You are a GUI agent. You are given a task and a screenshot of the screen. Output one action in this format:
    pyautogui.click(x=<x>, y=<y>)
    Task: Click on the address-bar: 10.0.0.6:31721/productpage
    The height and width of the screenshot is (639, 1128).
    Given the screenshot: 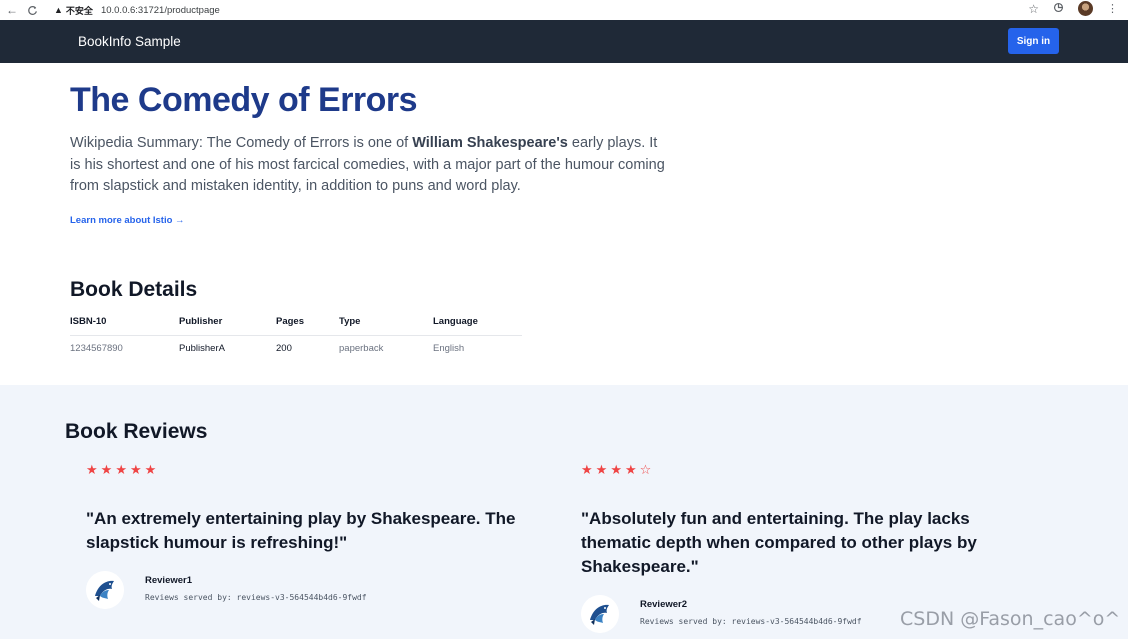 What is the action you would take?
    pyautogui.click(x=160, y=10)
    